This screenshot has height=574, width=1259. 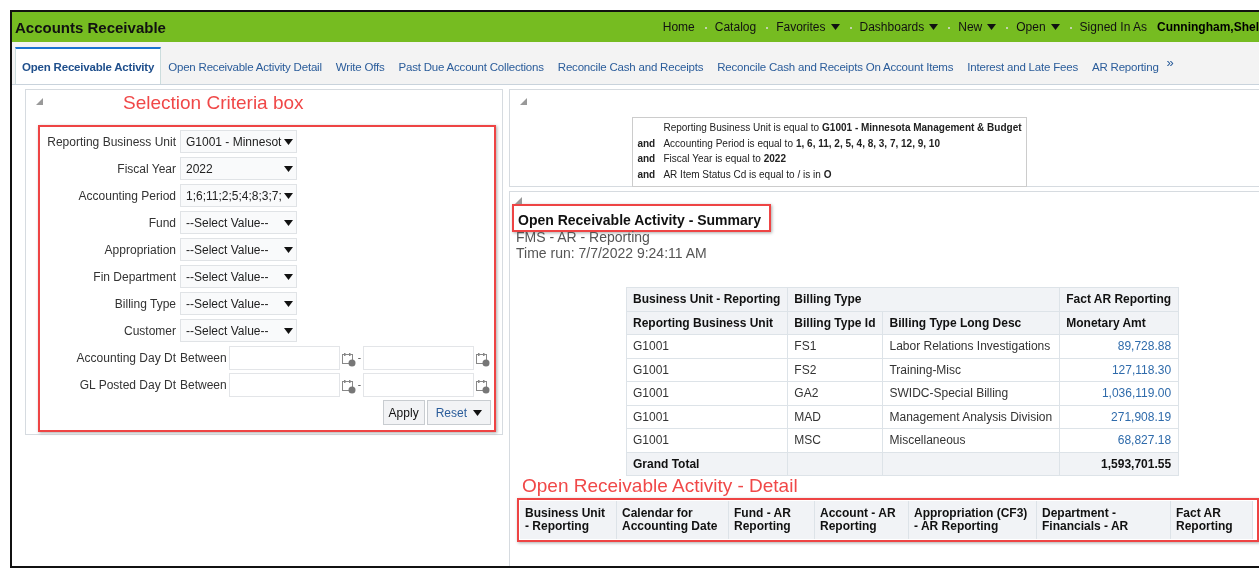 What do you see at coordinates (862, 520) in the screenshot?
I see `column-header: Account - AR Reporting` at bounding box center [862, 520].